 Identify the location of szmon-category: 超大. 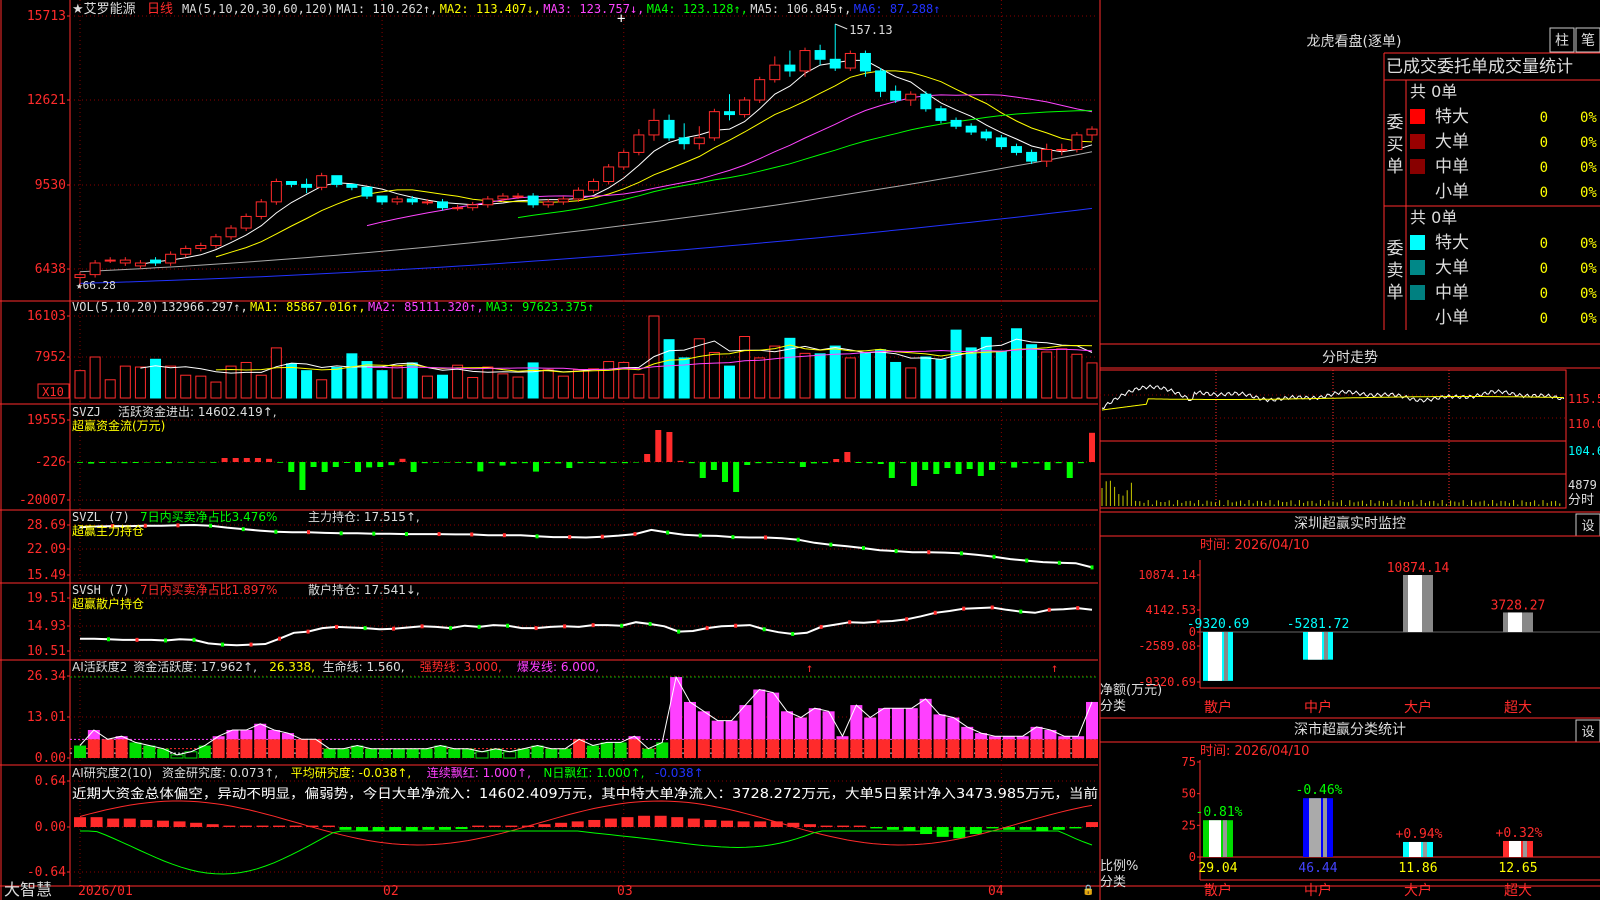
(1518, 708).